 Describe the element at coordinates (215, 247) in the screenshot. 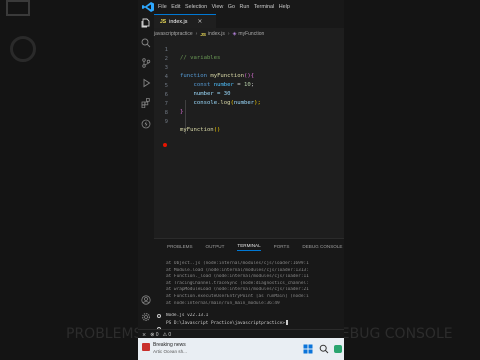

I see `tab-output: OUTPUT` at that location.